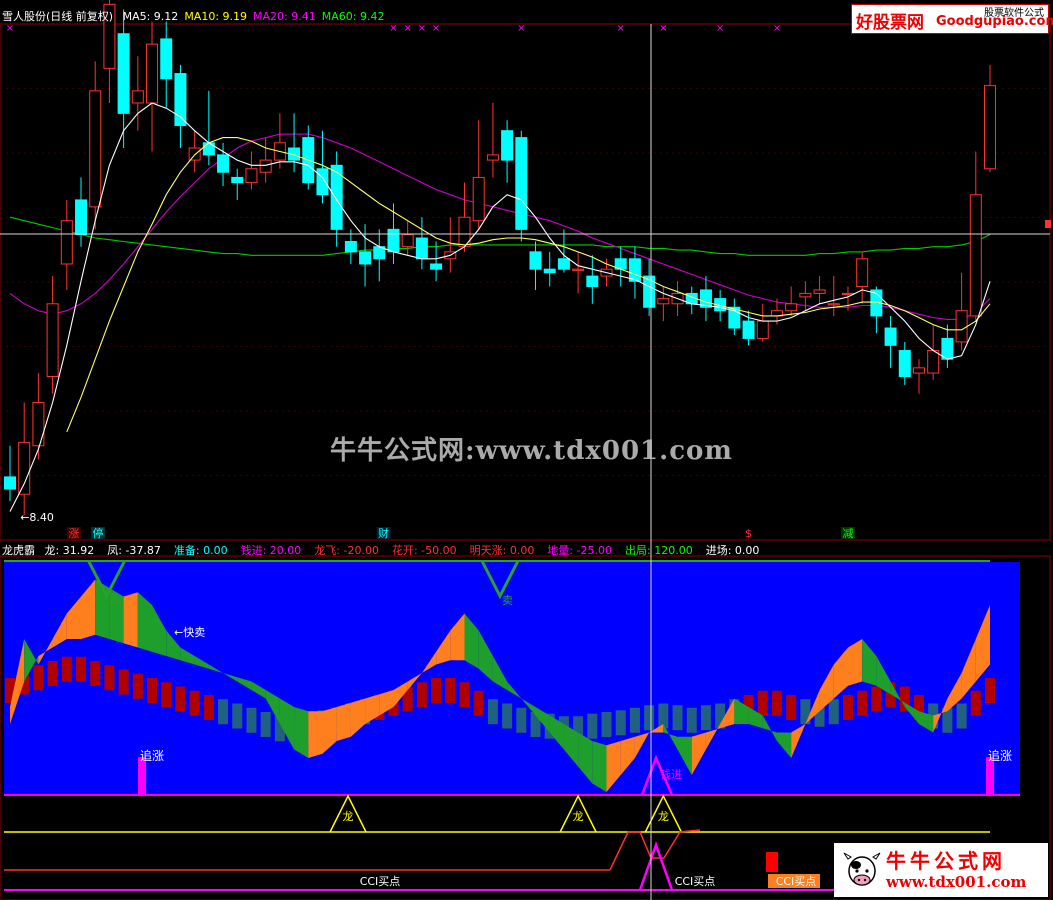 The image size is (1053, 900). Describe the element at coordinates (579, 550) in the screenshot. I see `indicator-value-label: 地量: -25.00` at that location.